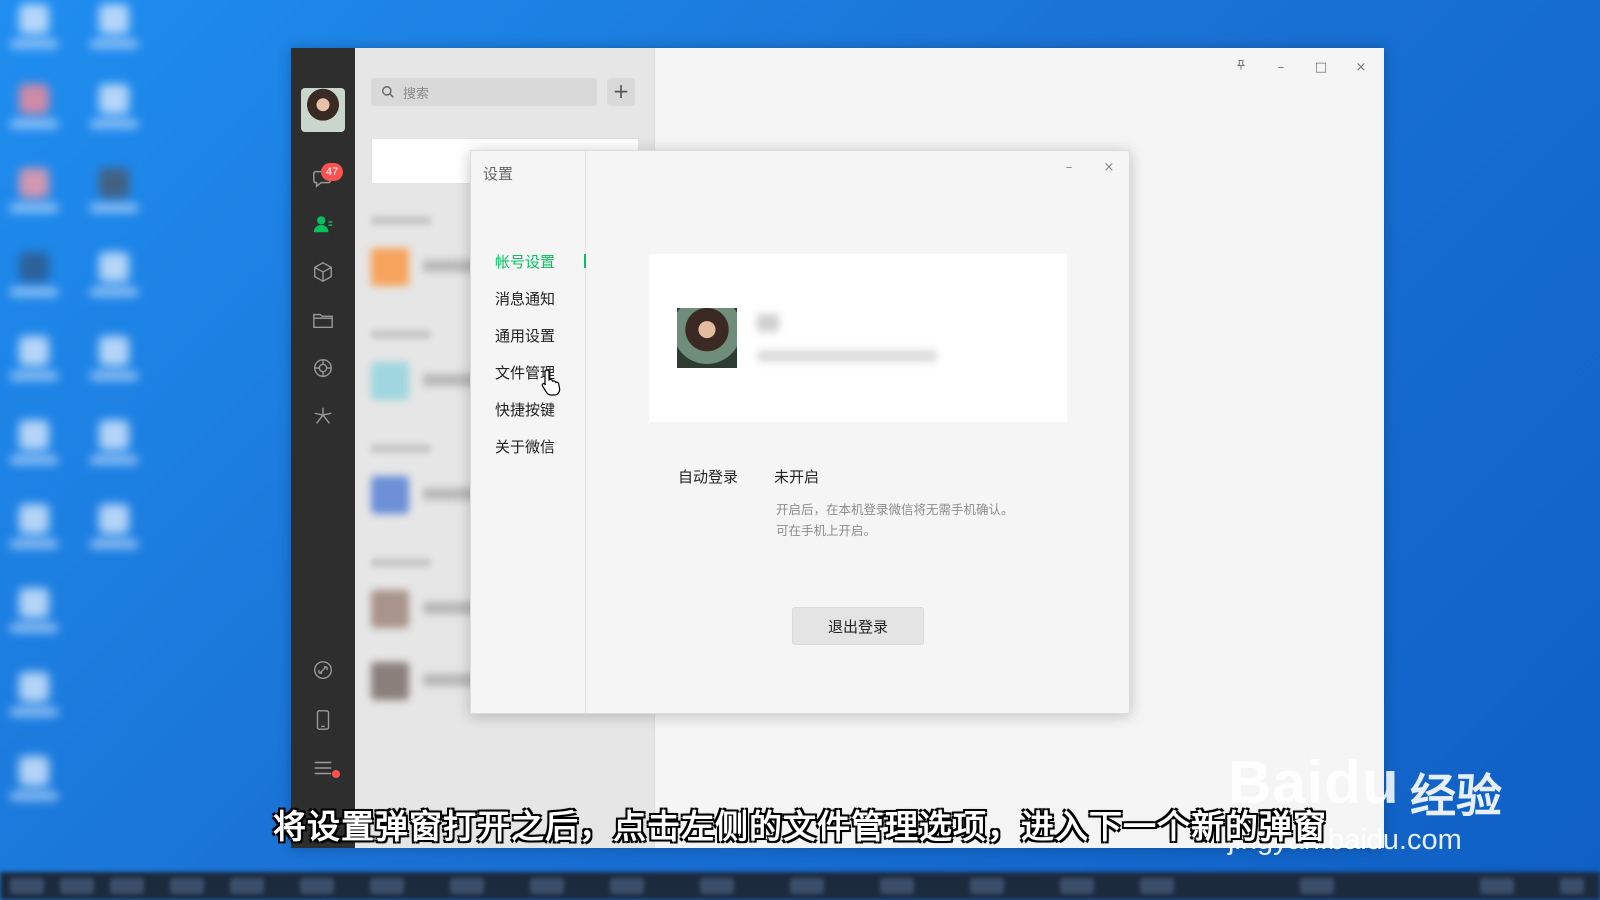 The height and width of the screenshot is (900, 1600). I want to click on minimize-button: –, so click(1281, 68).